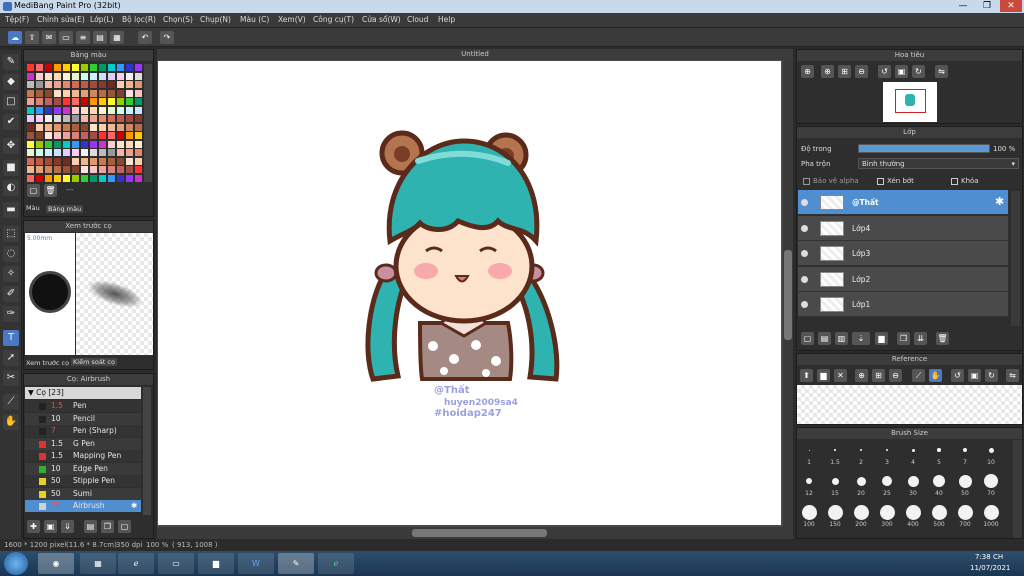 The width and height of the screenshot is (1024, 576). What do you see at coordinates (11, 62) in the screenshot?
I see `brush-tool-icon: ✎` at bounding box center [11, 62].